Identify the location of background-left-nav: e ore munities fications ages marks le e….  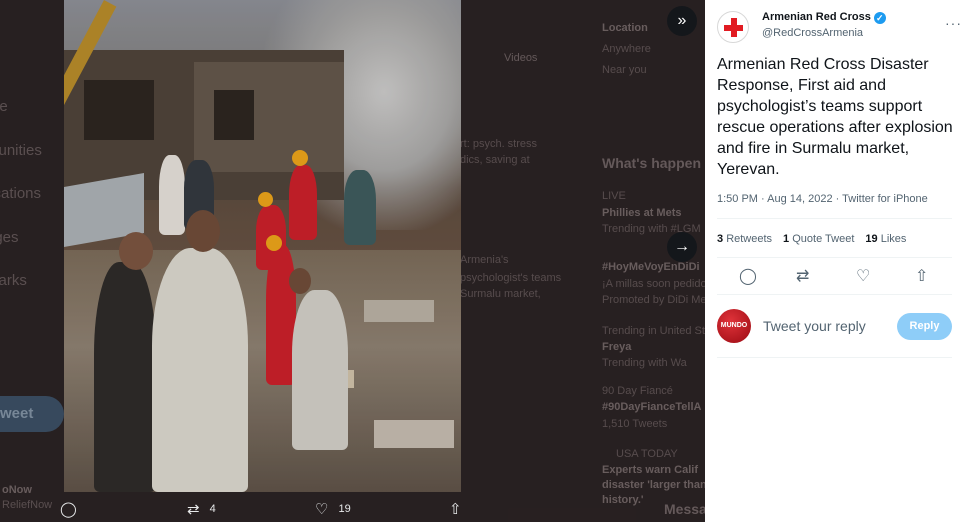
(32, 261).